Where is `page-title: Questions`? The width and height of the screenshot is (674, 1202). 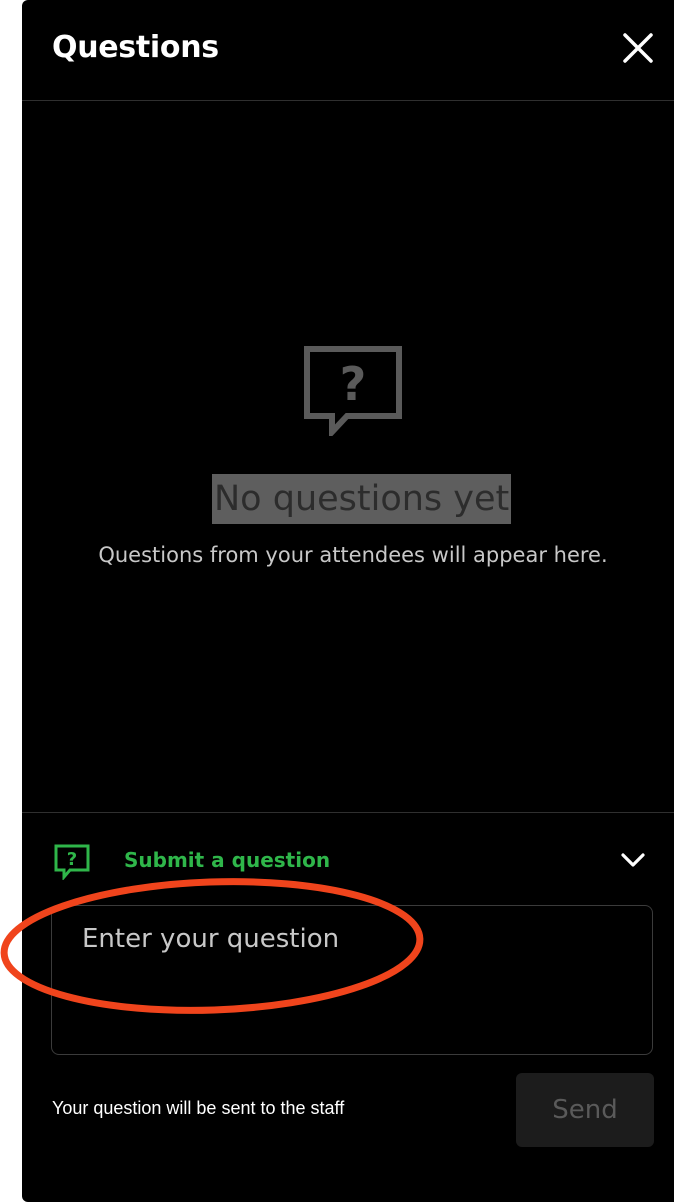 page-title: Questions is located at coordinates (135, 47).